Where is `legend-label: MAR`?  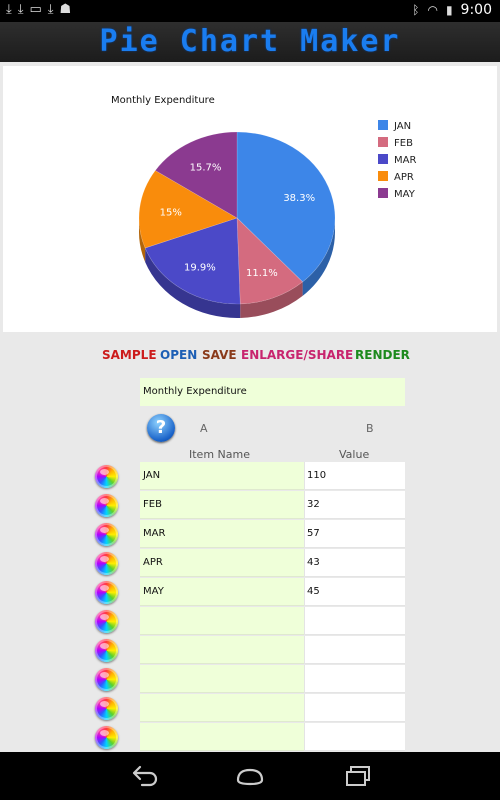 legend-label: MAR is located at coordinates (405, 160).